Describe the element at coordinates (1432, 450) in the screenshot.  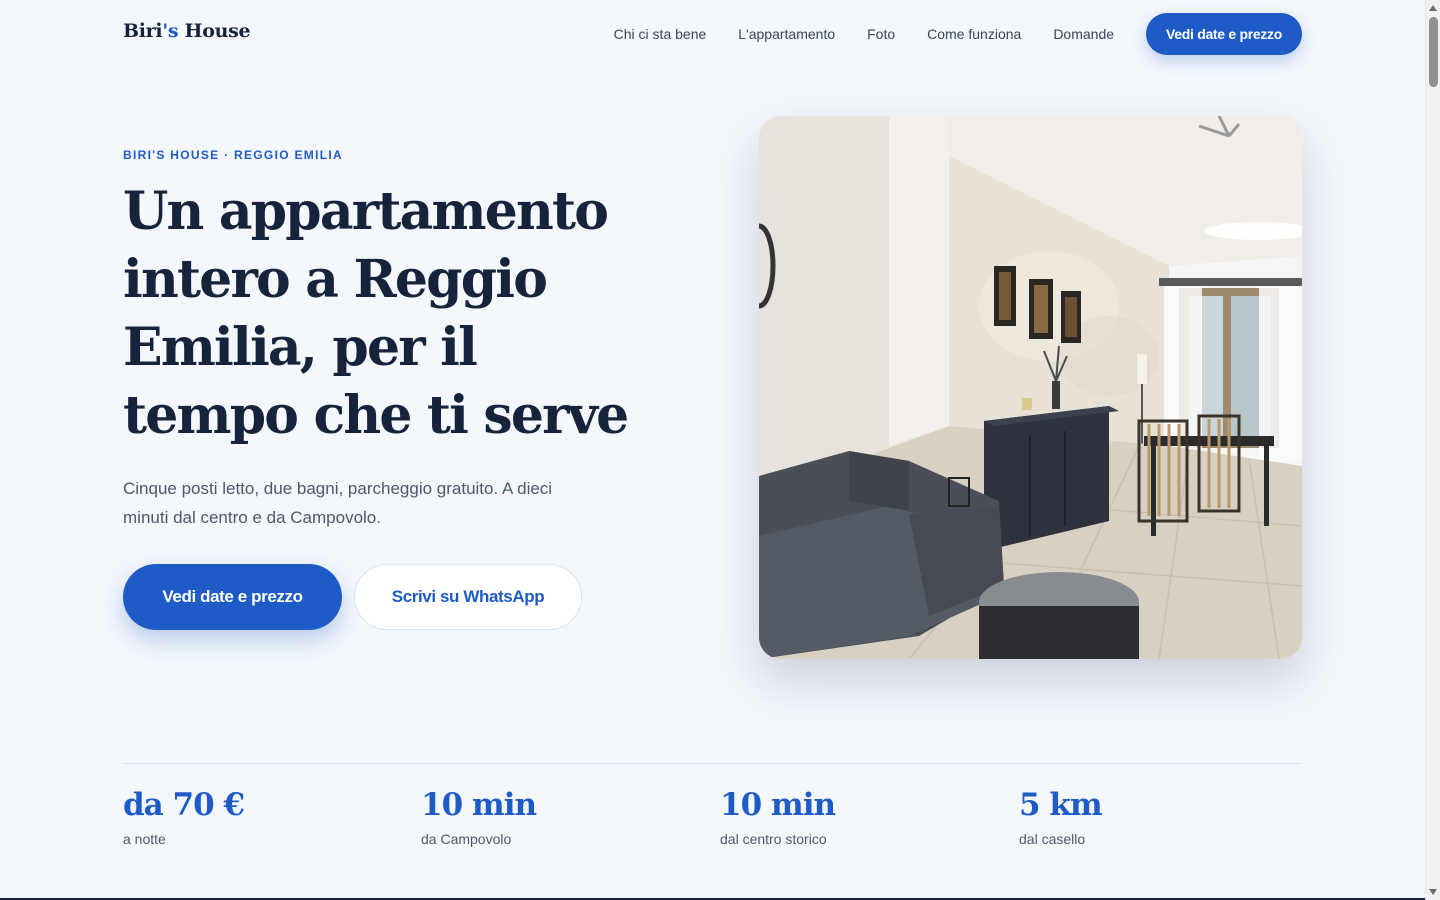
I see `vertical-scrollbar` at that location.